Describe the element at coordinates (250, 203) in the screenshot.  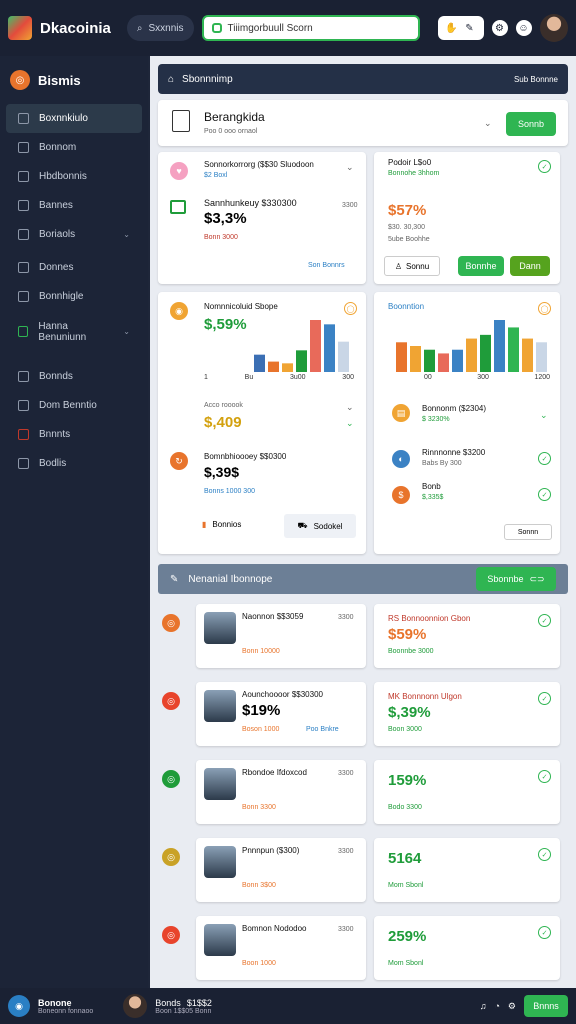
I see `c1-subtitle: Sannhunkeuy $330300` at that location.